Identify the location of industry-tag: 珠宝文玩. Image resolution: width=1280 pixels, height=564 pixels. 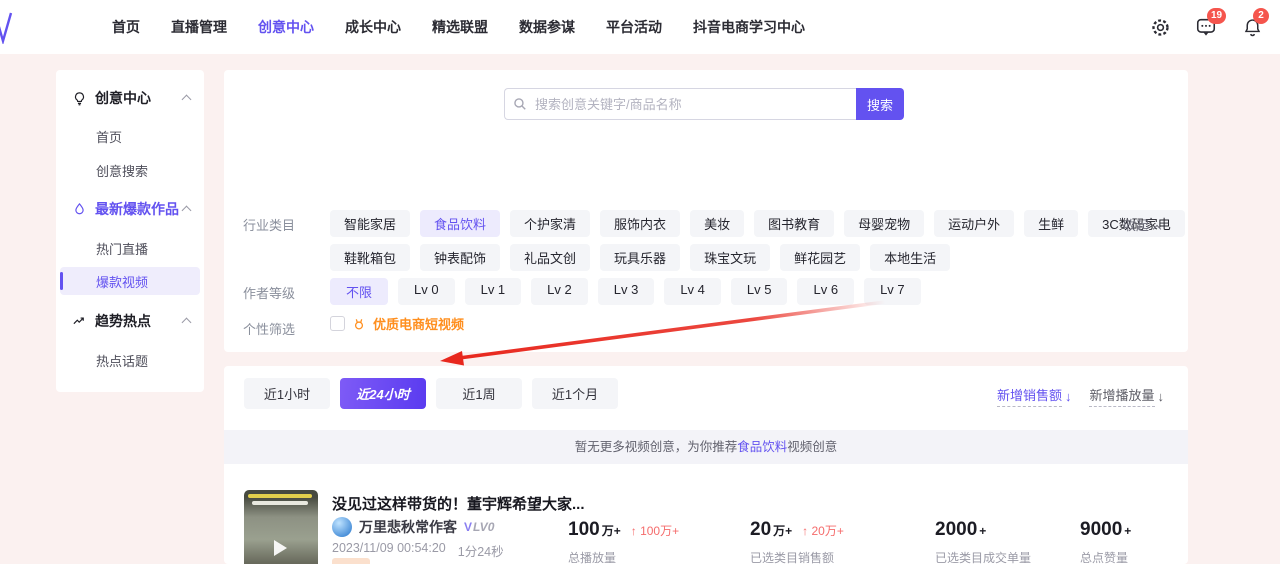
(730, 257).